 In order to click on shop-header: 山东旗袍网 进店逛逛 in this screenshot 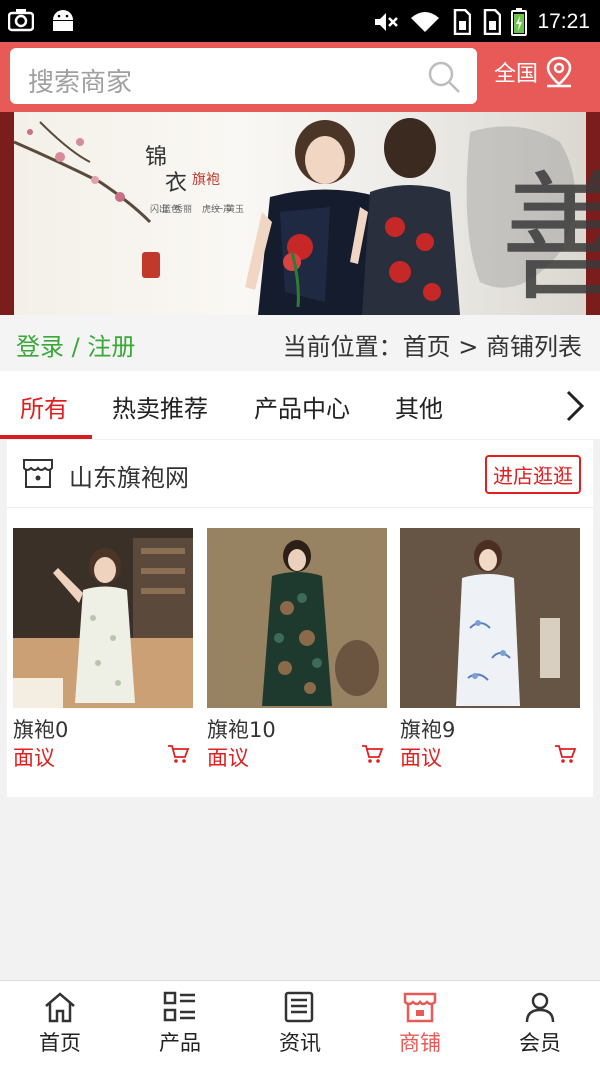, I will do `click(300, 474)`.